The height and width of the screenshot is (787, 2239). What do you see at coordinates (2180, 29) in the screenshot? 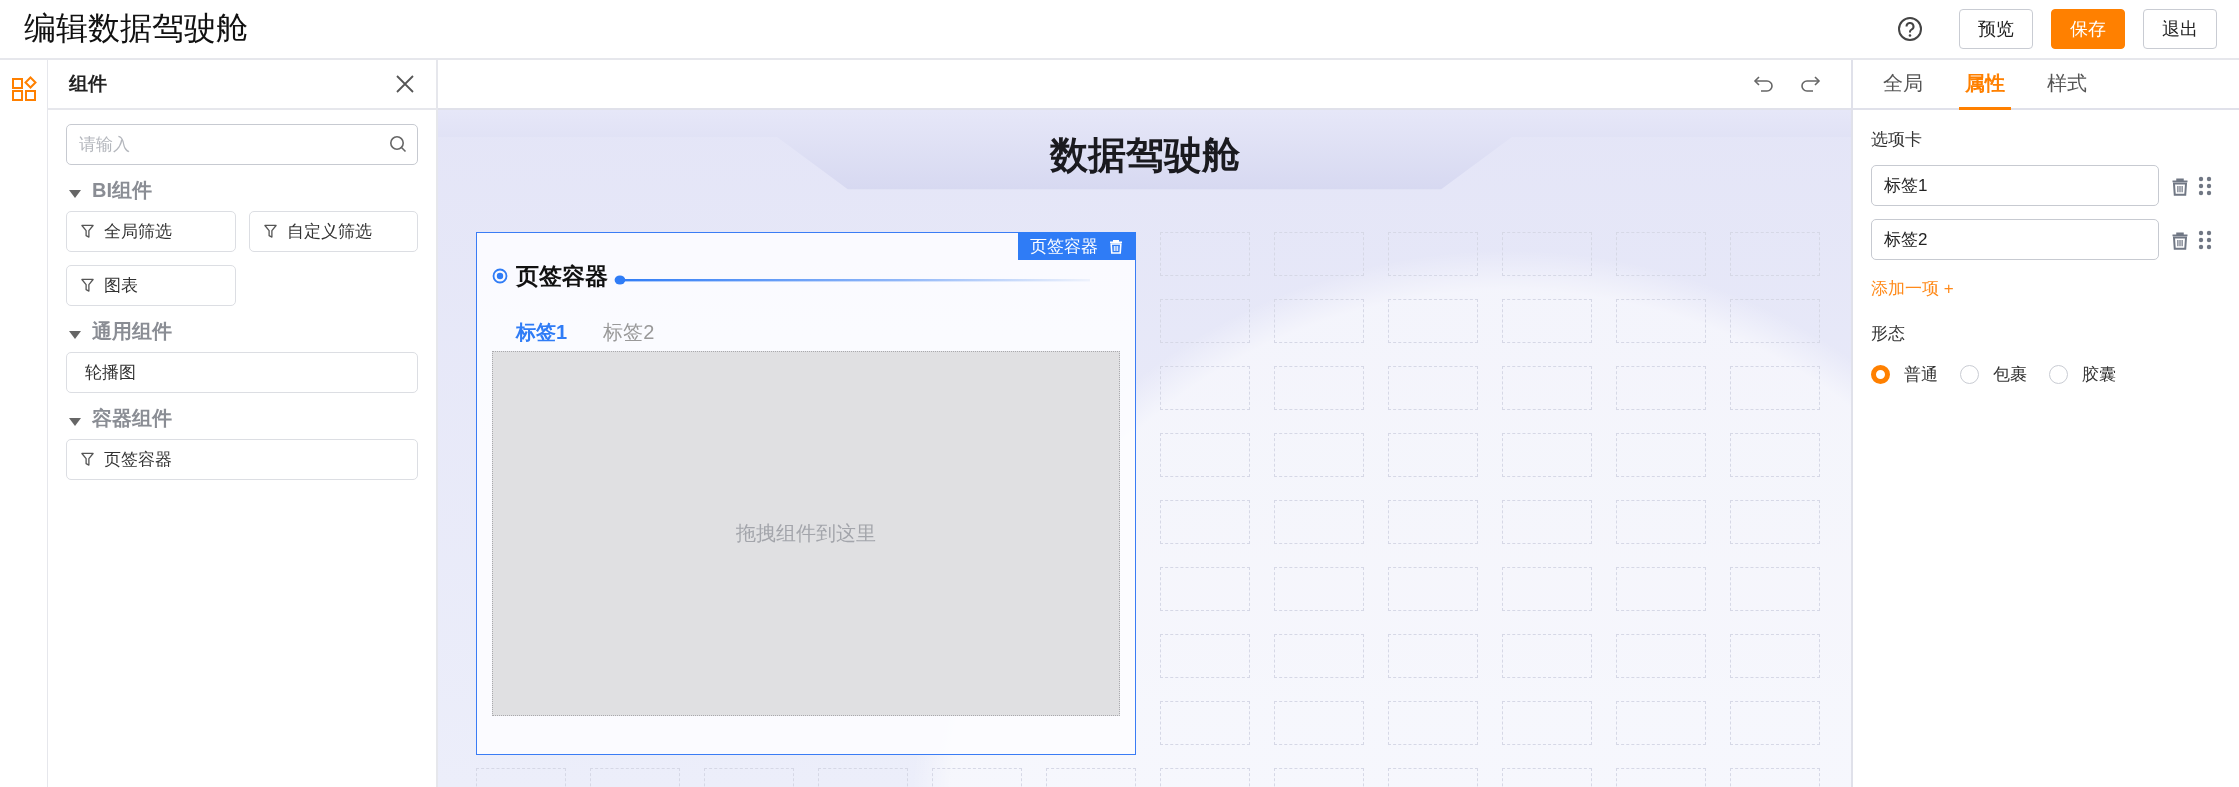
I see `header-button: 退出` at bounding box center [2180, 29].